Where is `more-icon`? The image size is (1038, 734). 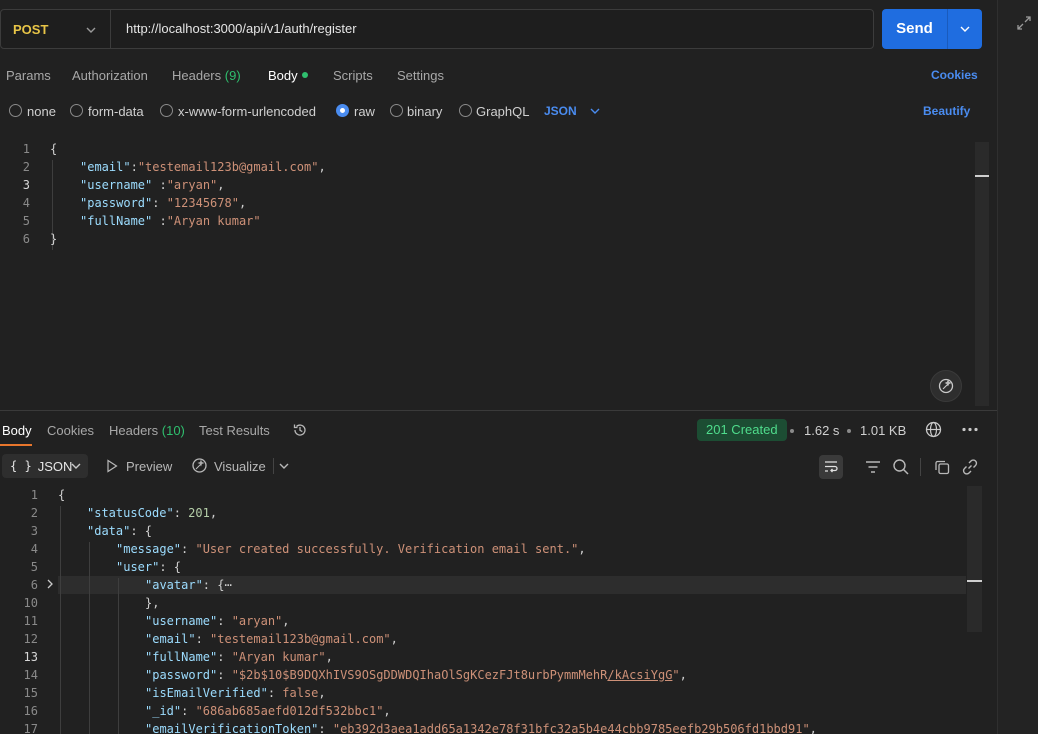 more-icon is located at coordinates (970, 429).